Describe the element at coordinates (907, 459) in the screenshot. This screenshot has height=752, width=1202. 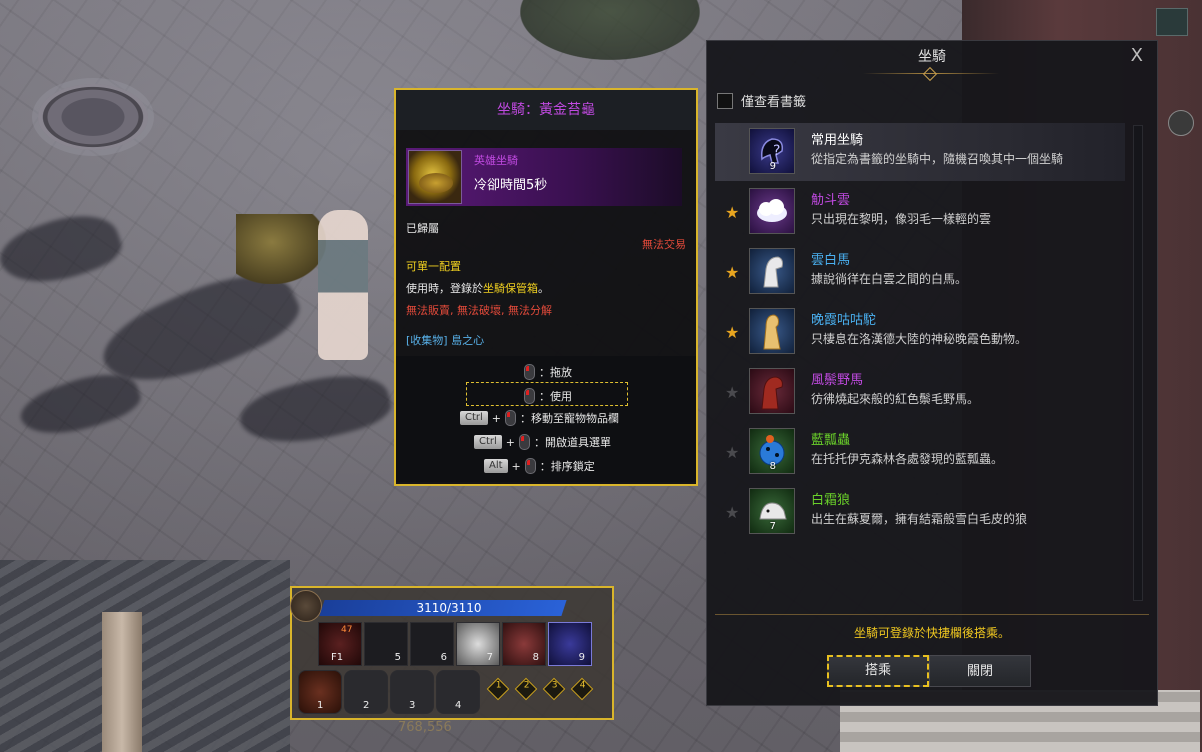
I see `mount-desc: 在托托伊克森林各處發現的藍瓢蟲。` at that location.